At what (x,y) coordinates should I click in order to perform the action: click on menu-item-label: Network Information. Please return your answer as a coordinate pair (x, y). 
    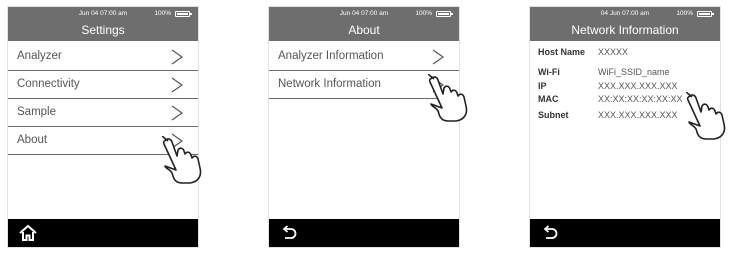
    Looking at the image, I should click on (329, 84).